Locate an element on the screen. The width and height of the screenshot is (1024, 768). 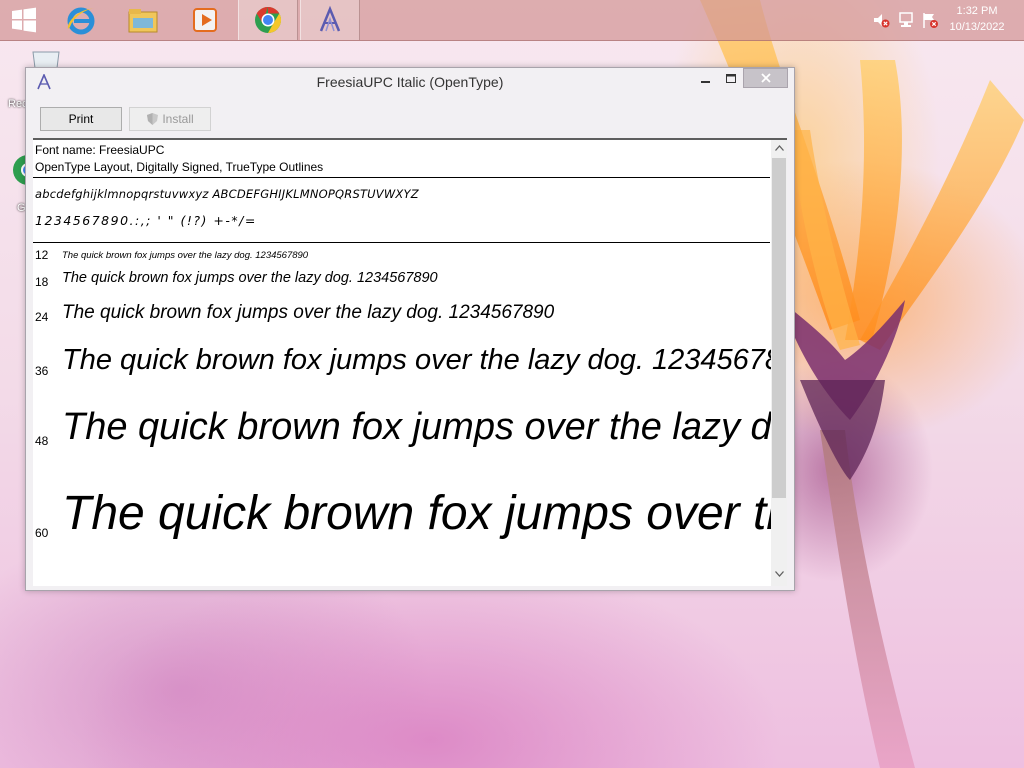
taskbar: 1:32 PM 10/13/2022 is located at coordinates (512, 20).